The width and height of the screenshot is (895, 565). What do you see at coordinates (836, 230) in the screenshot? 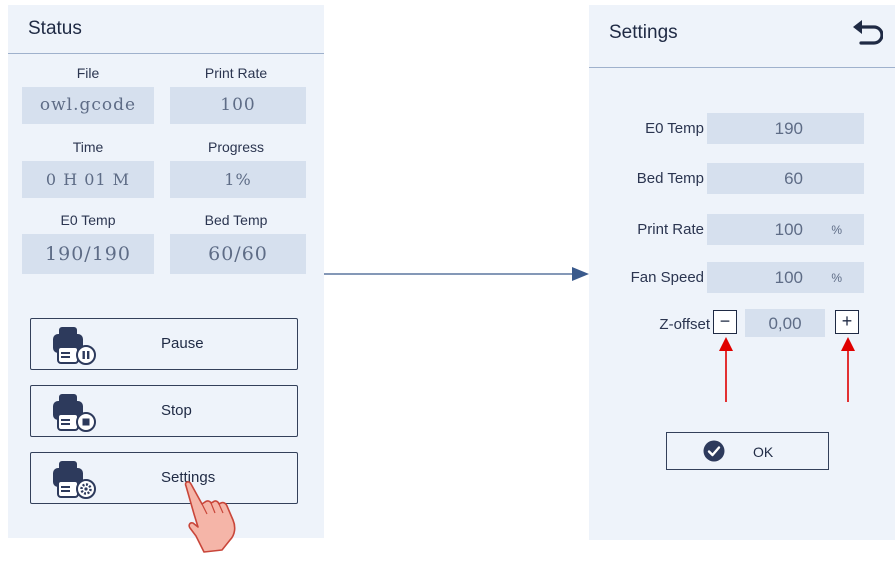
I see `print-rate-setting-unit: %` at bounding box center [836, 230].